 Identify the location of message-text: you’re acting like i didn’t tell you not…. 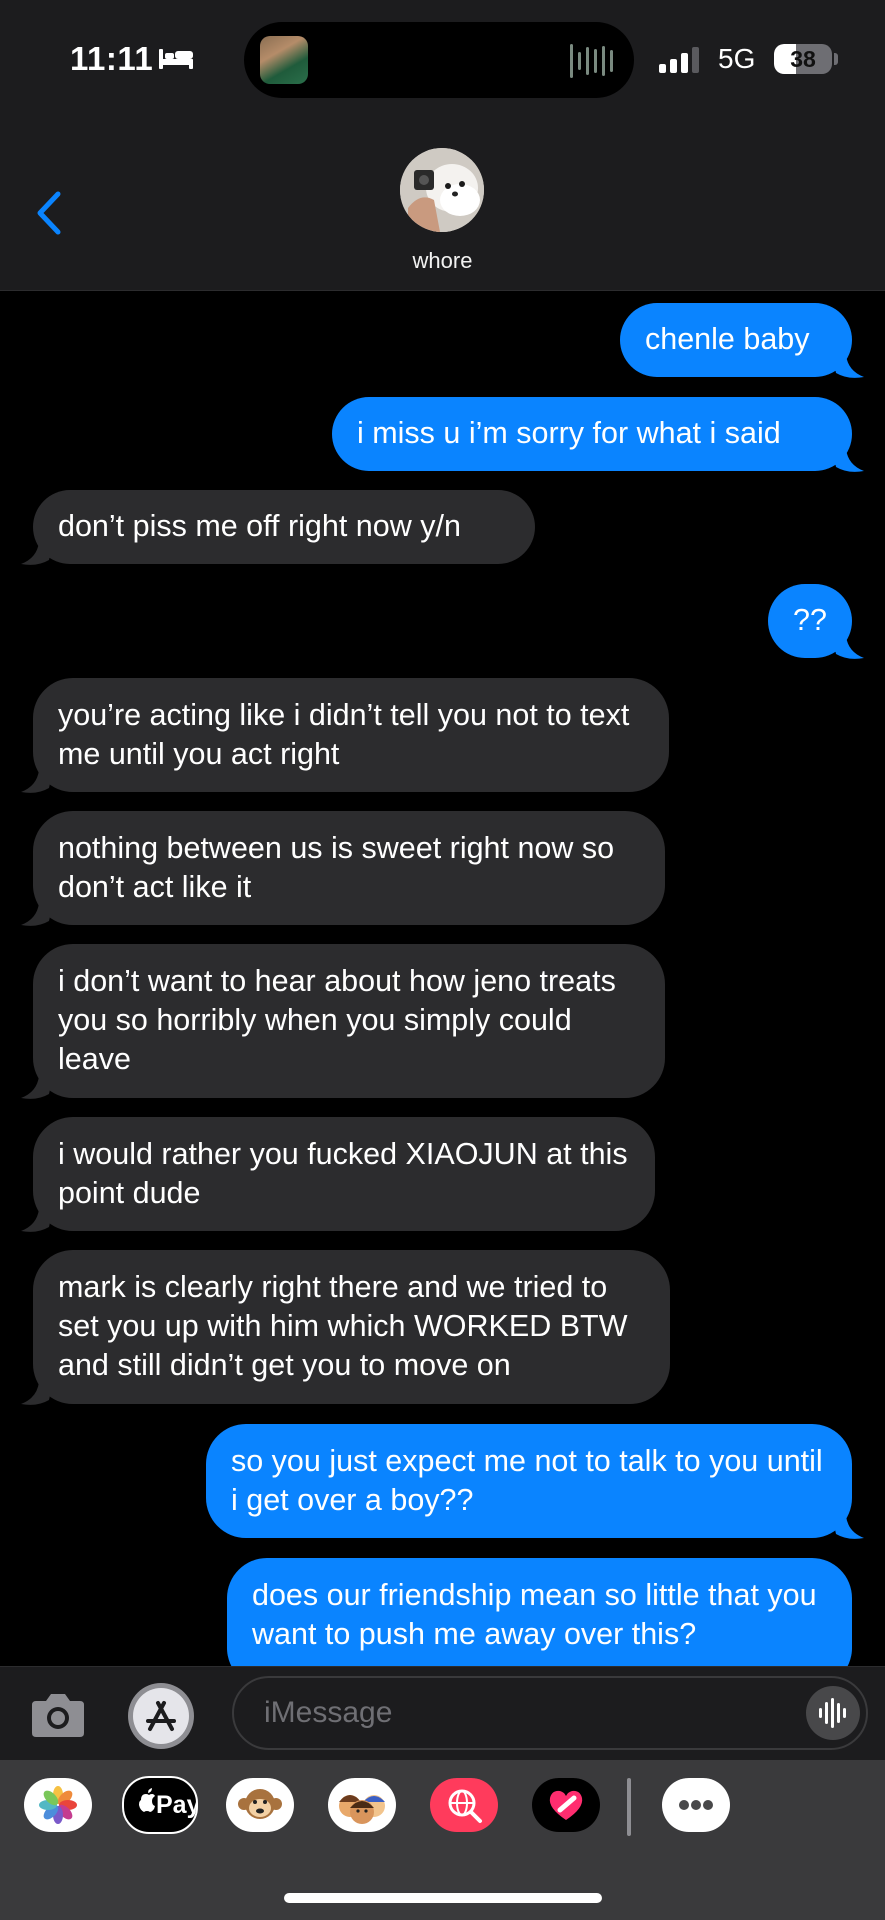
(348, 734).